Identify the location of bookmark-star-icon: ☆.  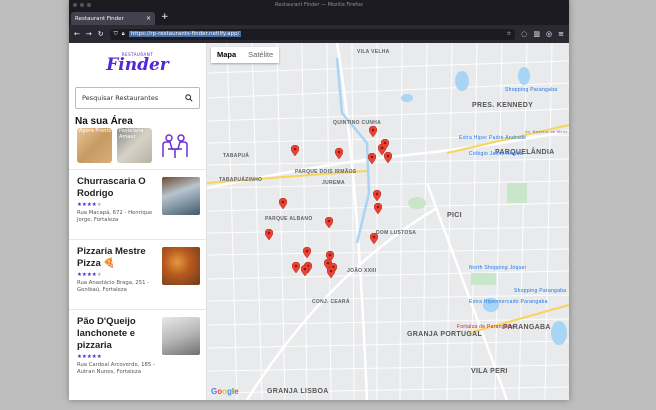
(508, 34).